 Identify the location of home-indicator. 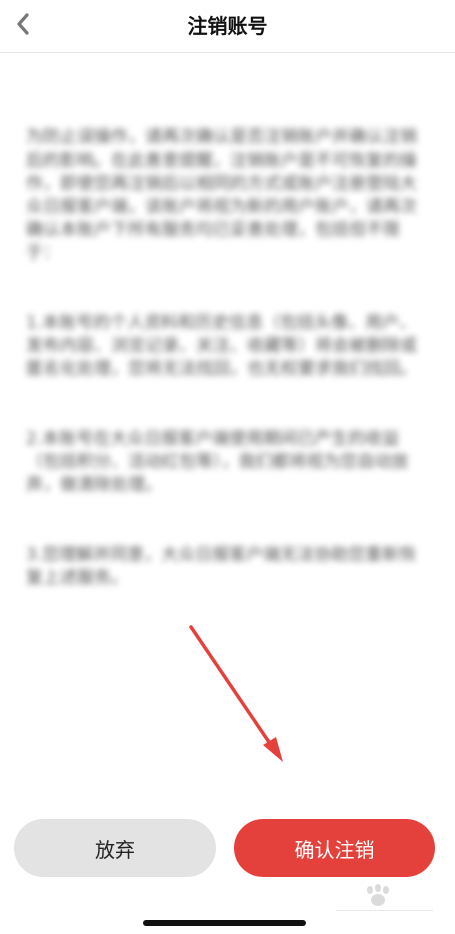
(224, 923).